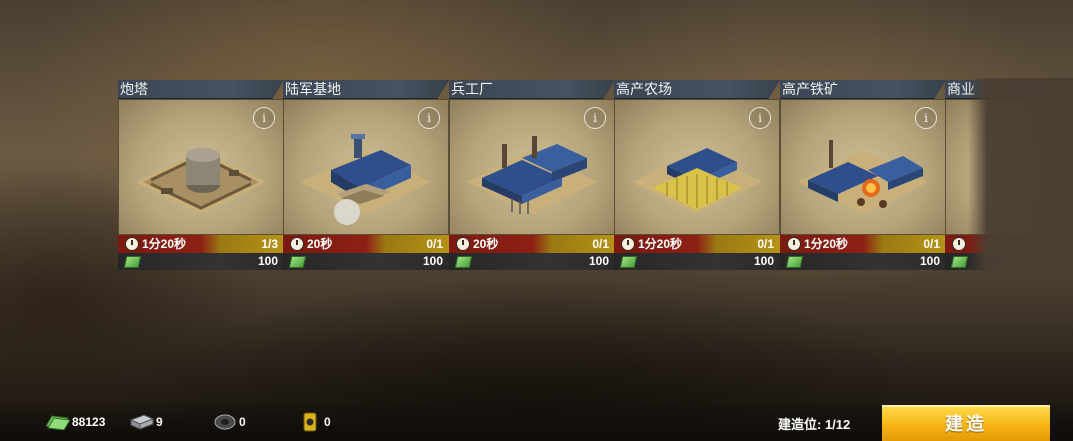 The height and width of the screenshot is (441, 1073). Describe the element at coordinates (201, 181) in the screenshot. I see `turret-illustration` at that location.